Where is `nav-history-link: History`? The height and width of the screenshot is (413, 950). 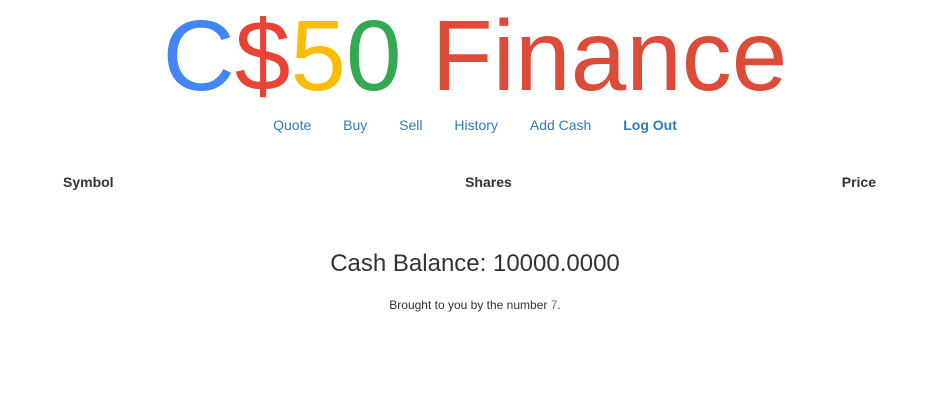 nav-history-link: History is located at coordinates (476, 125).